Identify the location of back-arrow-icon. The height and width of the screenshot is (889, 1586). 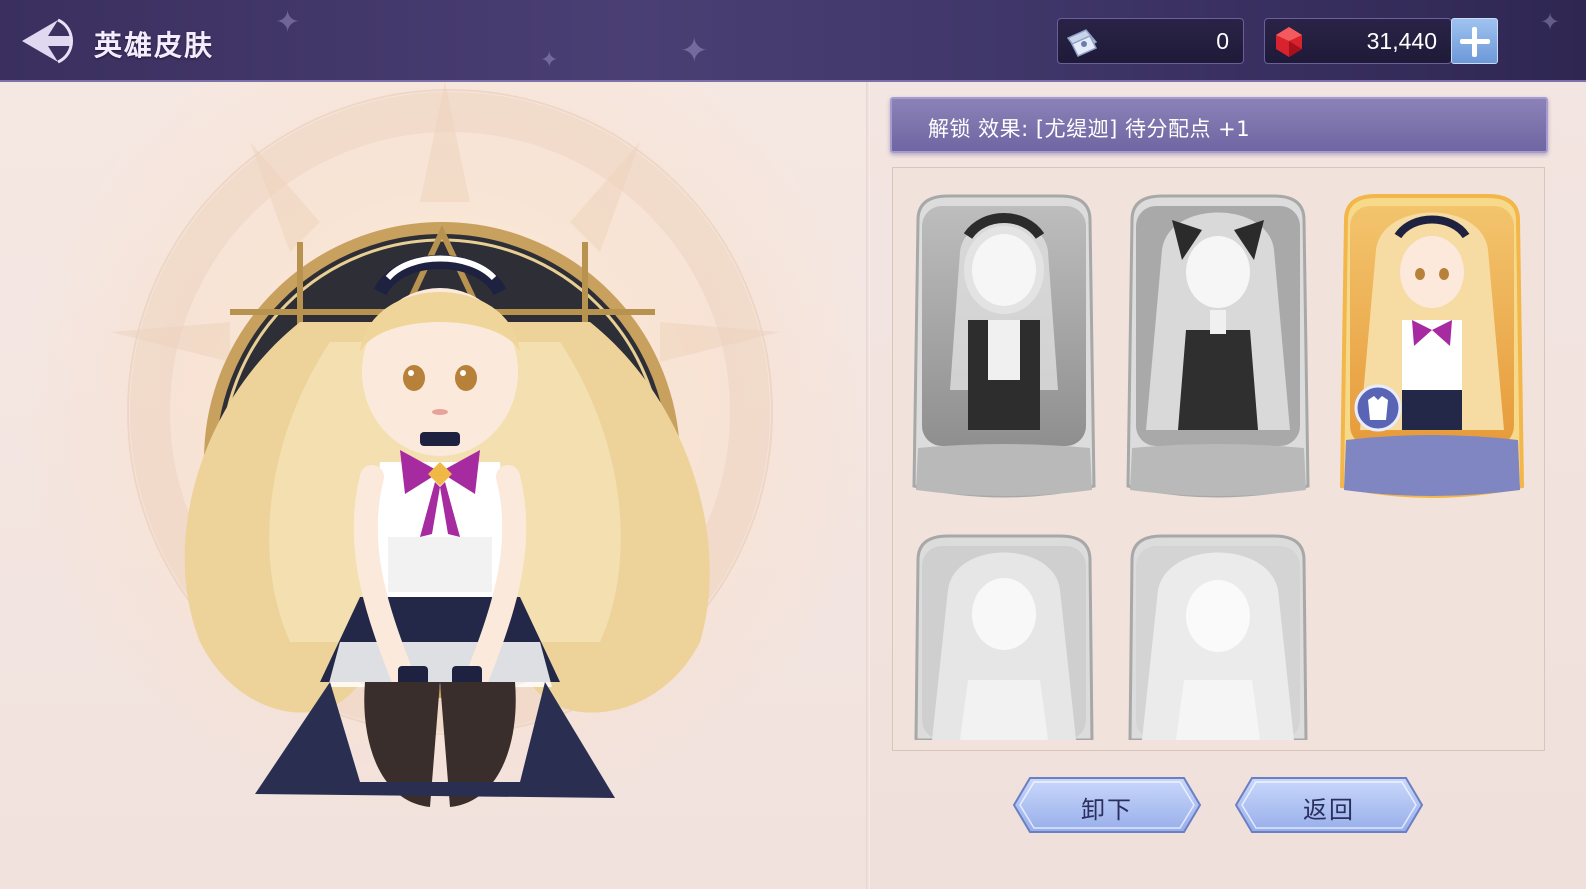
(47, 41).